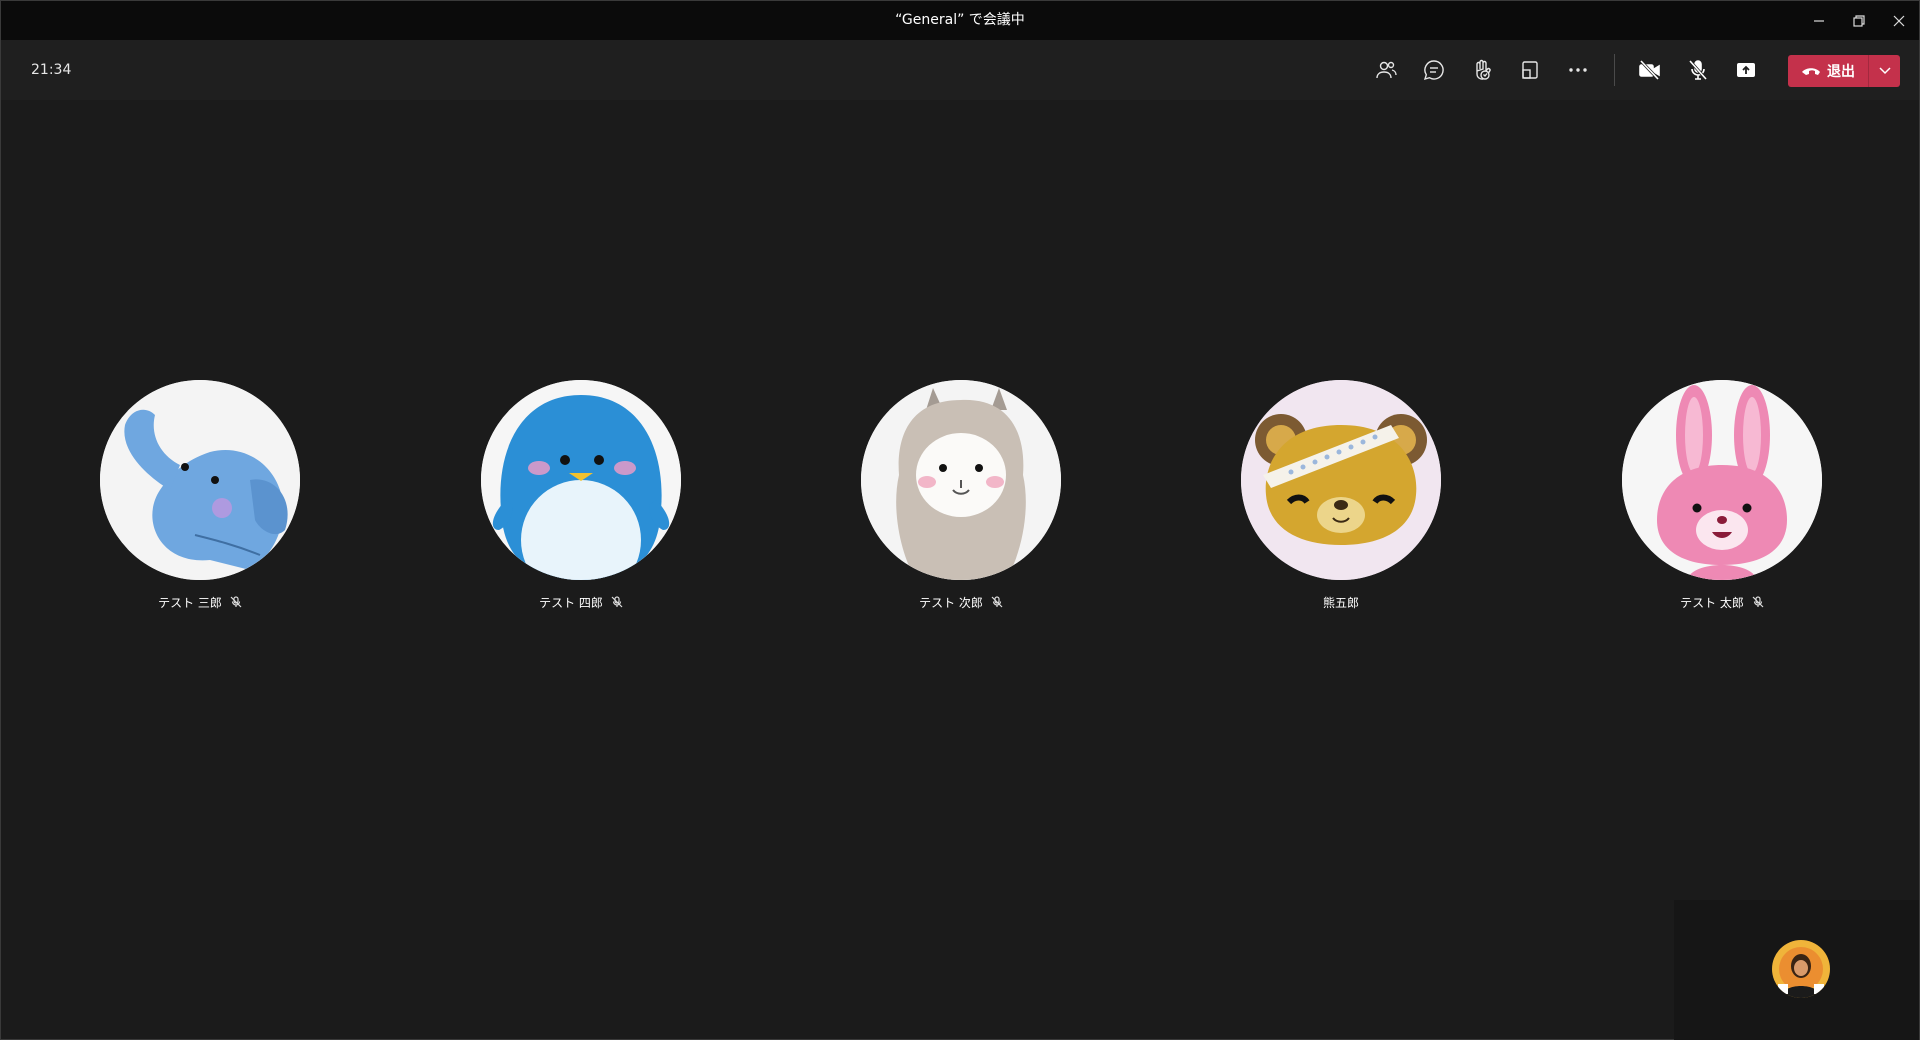 The width and height of the screenshot is (1920, 1040). I want to click on meeting-toolbar: 21:34 退出, so click(960, 70).